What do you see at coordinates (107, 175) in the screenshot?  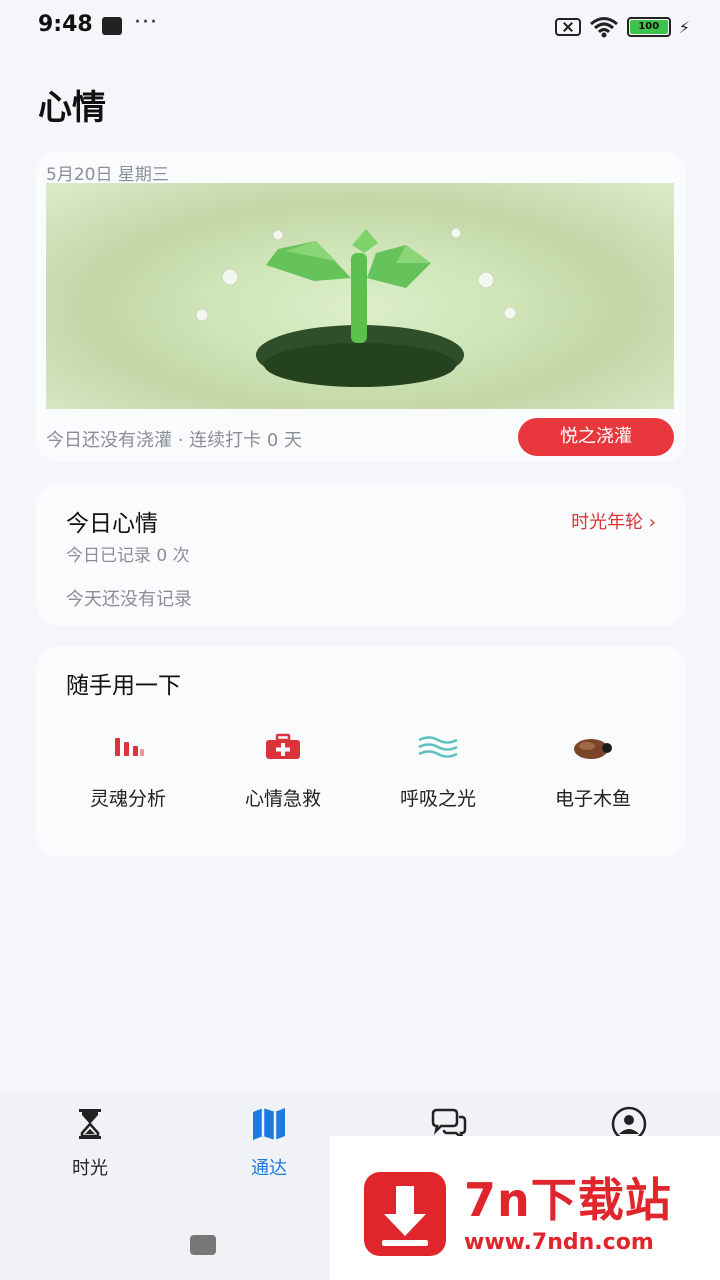 I see `date-label: 5月20日 星期三` at bounding box center [107, 175].